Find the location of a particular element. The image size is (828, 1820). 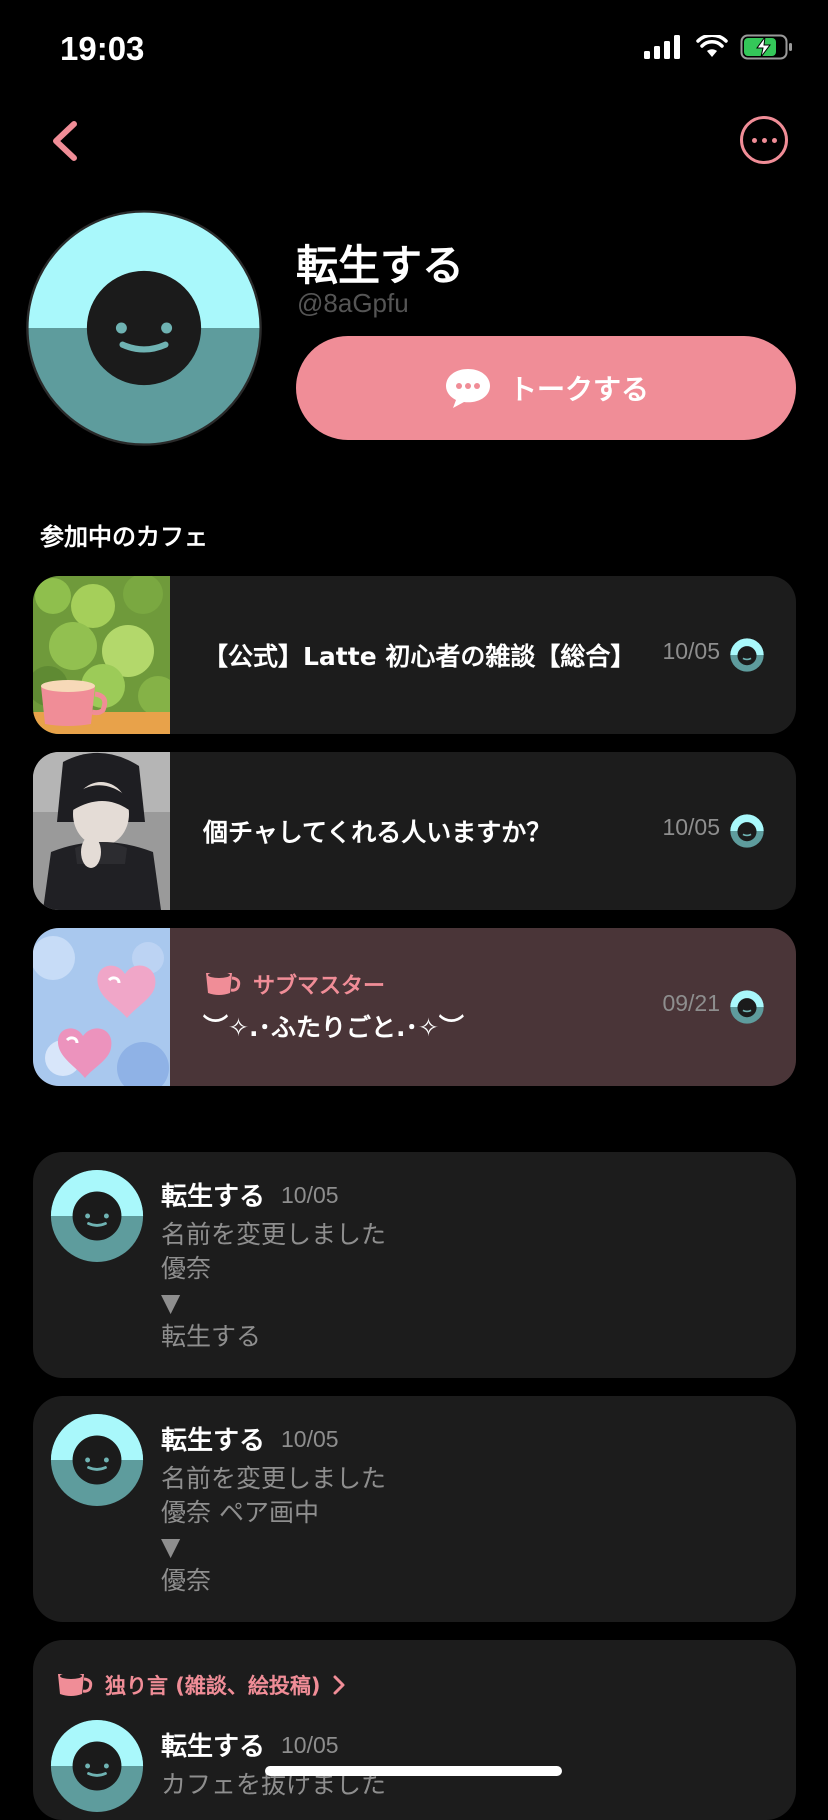

cafe-role-label: サブマスター is located at coordinates (319, 986).